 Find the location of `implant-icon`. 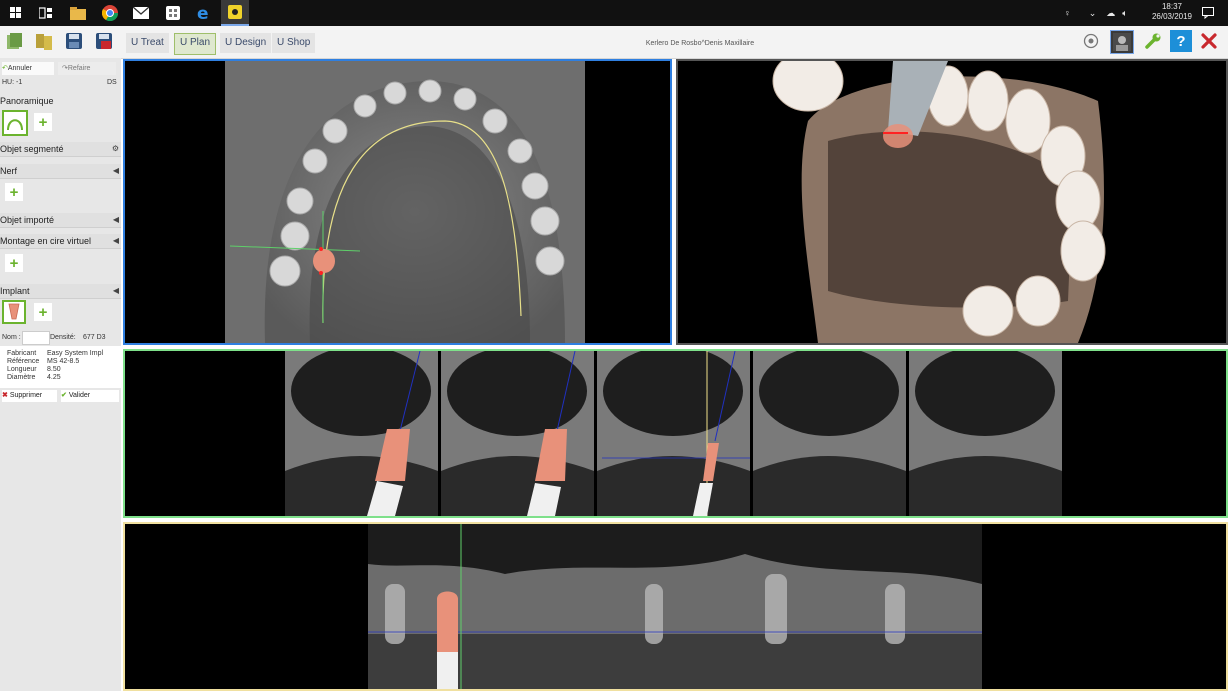

implant-icon is located at coordinates (14, 311).